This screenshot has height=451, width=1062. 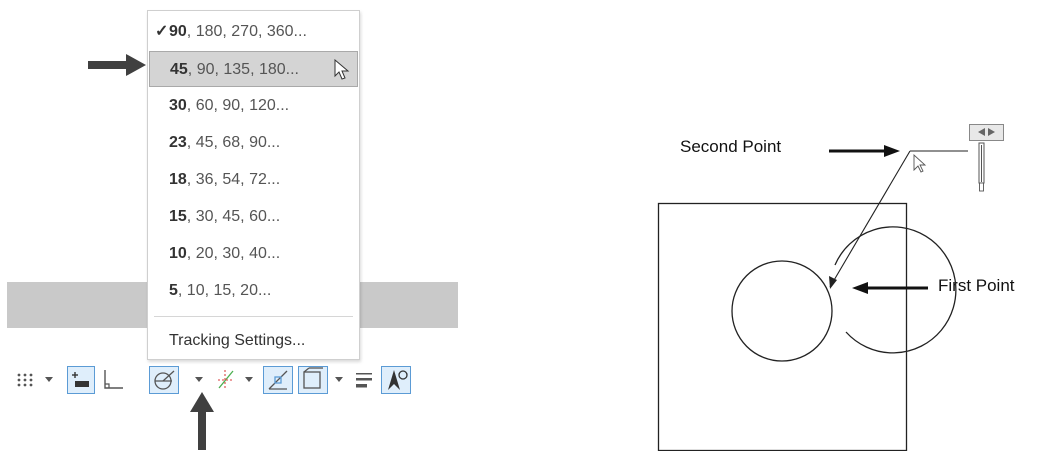 What do you see at coordinates (920, 163) in the screenshot?
I see `mouse-cursor-icon` at bounding box center [920, 163].